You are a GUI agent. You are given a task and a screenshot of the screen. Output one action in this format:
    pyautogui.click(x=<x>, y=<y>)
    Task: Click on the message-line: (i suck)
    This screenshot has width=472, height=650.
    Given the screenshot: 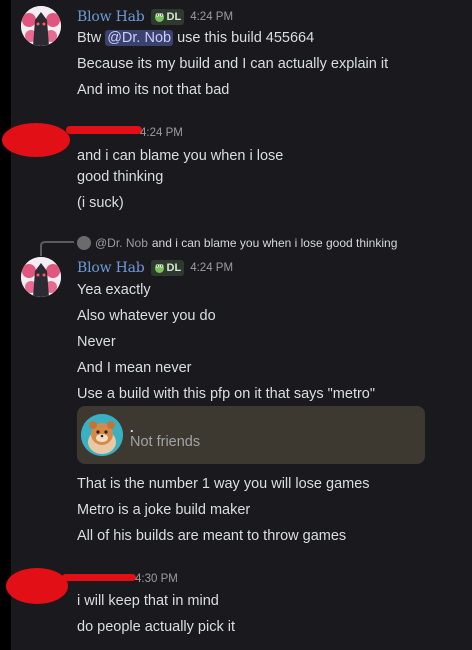 What is the action you would take?
    pyautogui.click(x=100, y=203)
    